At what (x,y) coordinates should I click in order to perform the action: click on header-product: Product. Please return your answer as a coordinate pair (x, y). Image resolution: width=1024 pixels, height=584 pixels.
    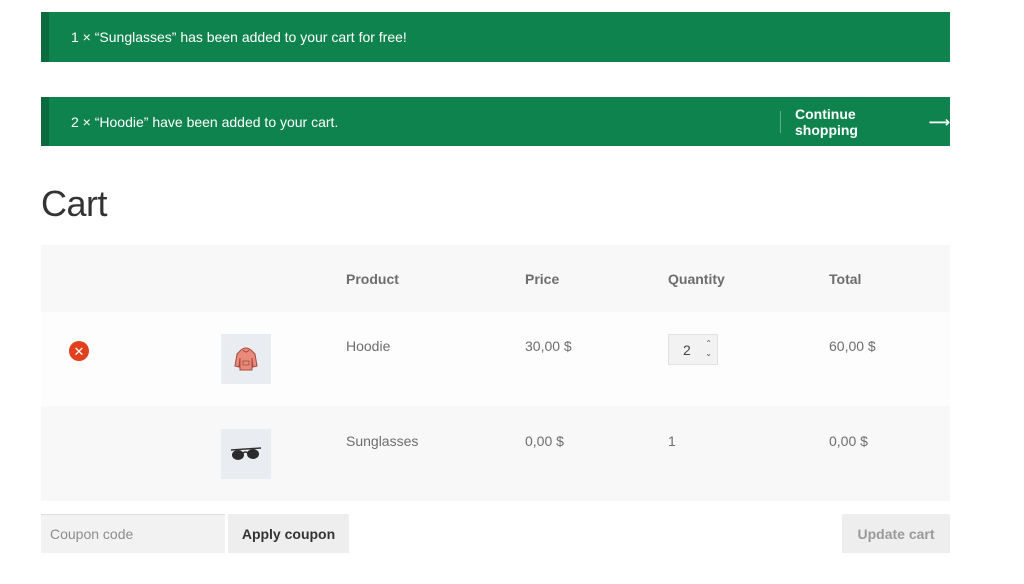
    Looking at the image, I should click on (372, 279).